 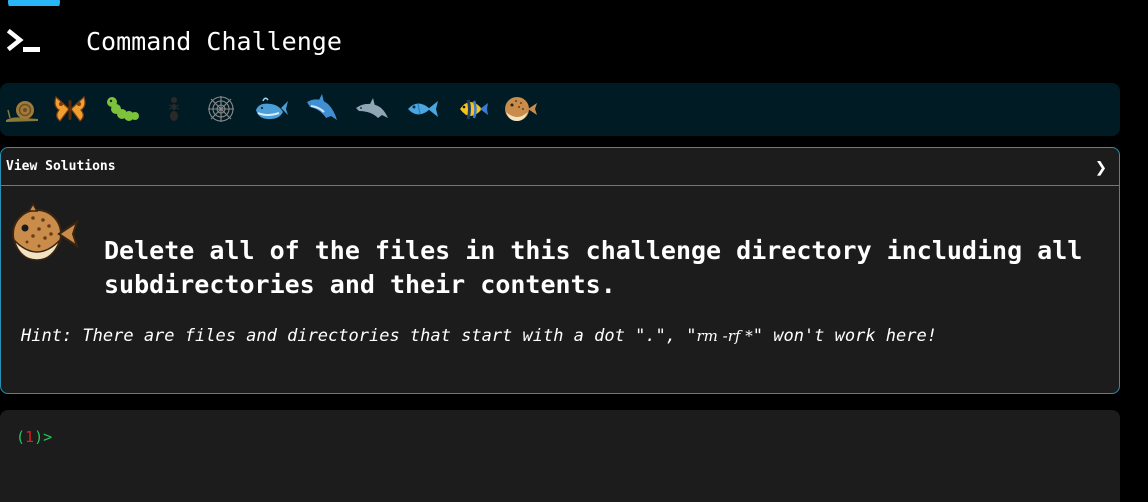 What do you see at coordinates (560, 167) in the screenshot?
I see `view-solutions-toggle: View Solutions ❯` at bounding box center [560, 167].